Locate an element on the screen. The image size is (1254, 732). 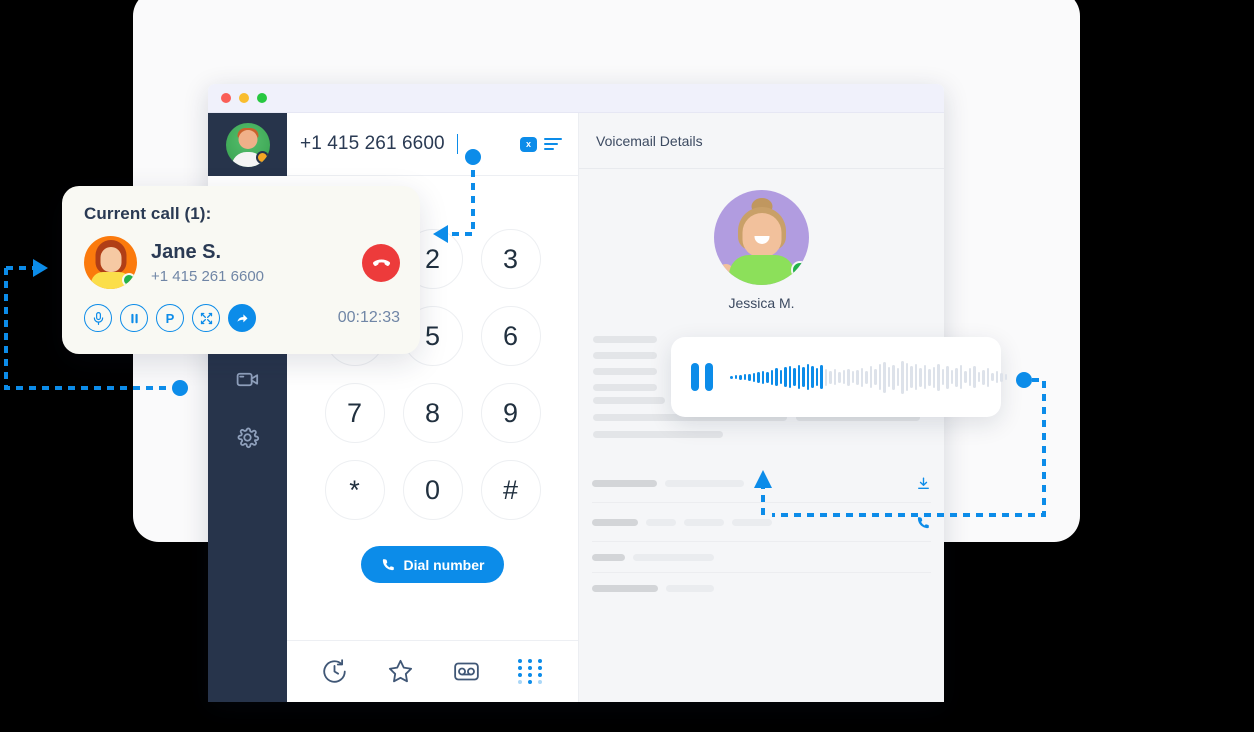
caller-info: Jane S. +1 415 261 6600 is located at coordinates (249, 263).